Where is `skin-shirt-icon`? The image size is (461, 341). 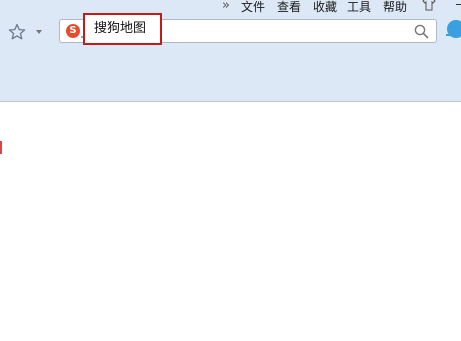
skin-shirt-icon is located at coordinates (429, 5).